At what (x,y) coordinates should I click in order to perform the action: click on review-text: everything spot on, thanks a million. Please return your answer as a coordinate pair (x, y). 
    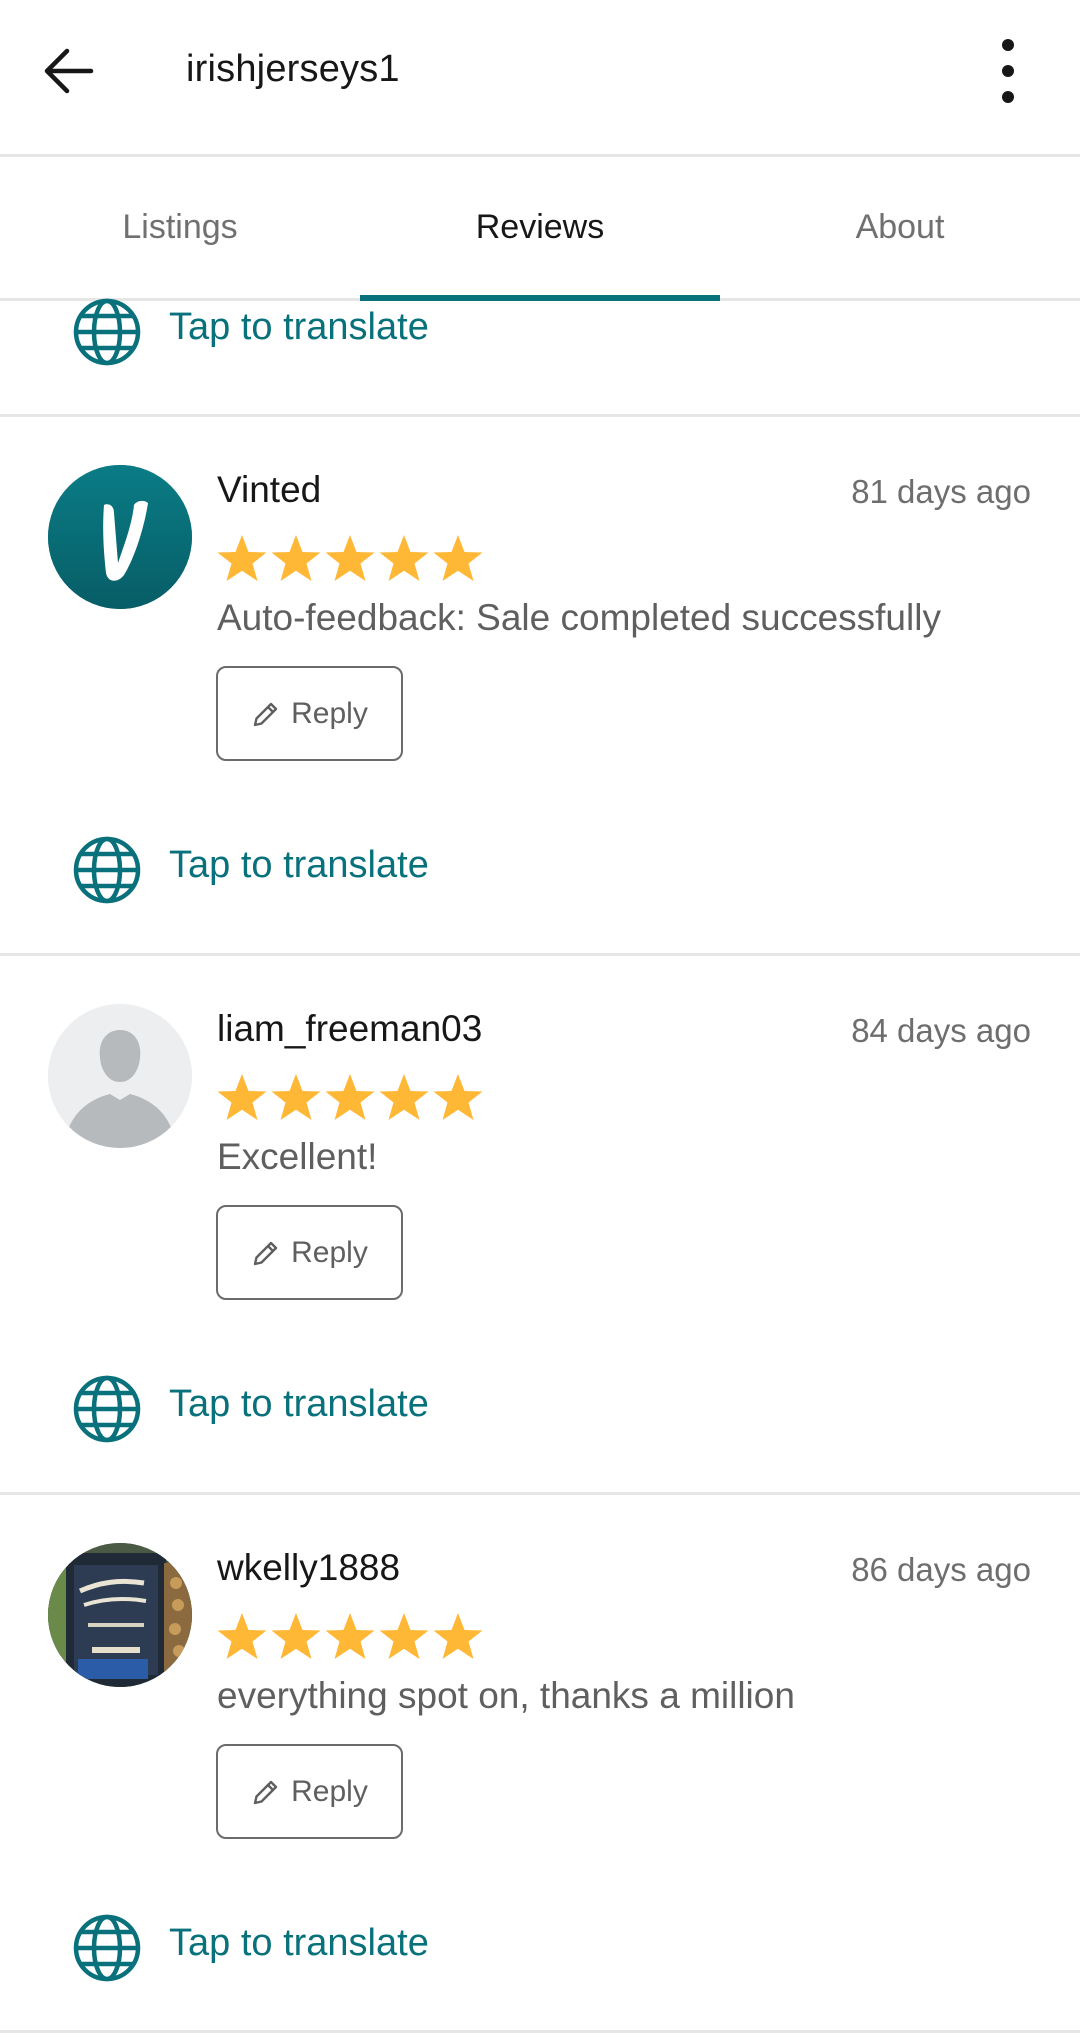
    Looking at the image, I should click on (506, 1695).